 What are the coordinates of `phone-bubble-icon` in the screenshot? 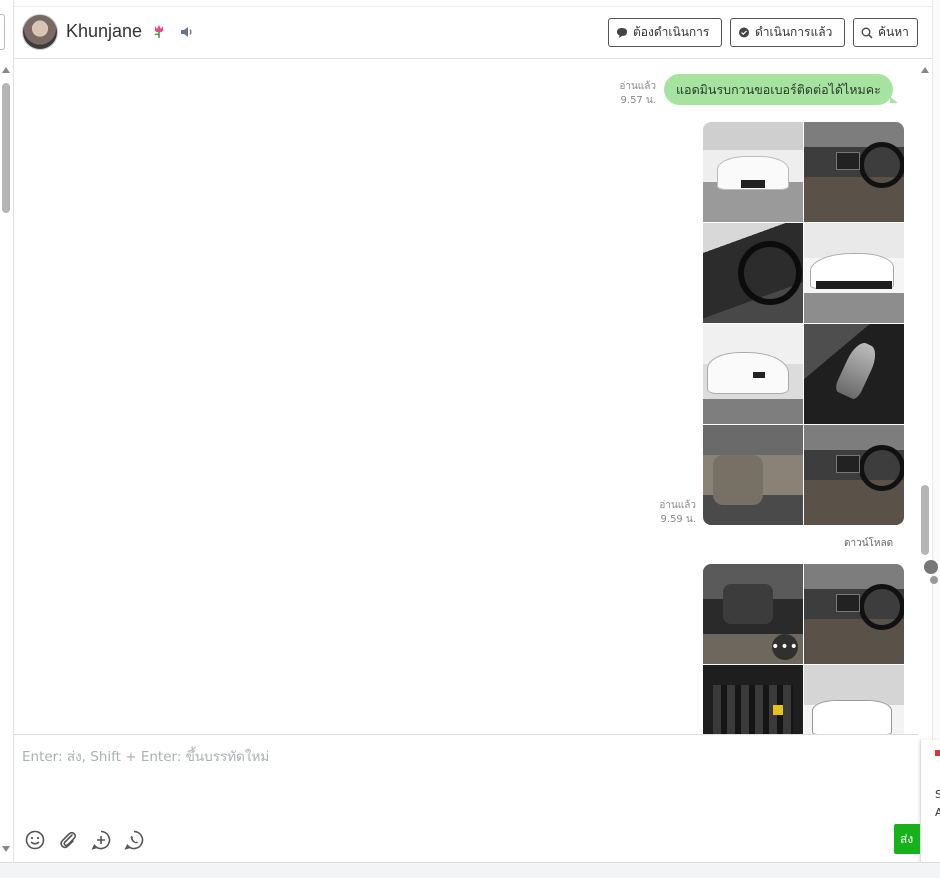 It's located at (134, 840).